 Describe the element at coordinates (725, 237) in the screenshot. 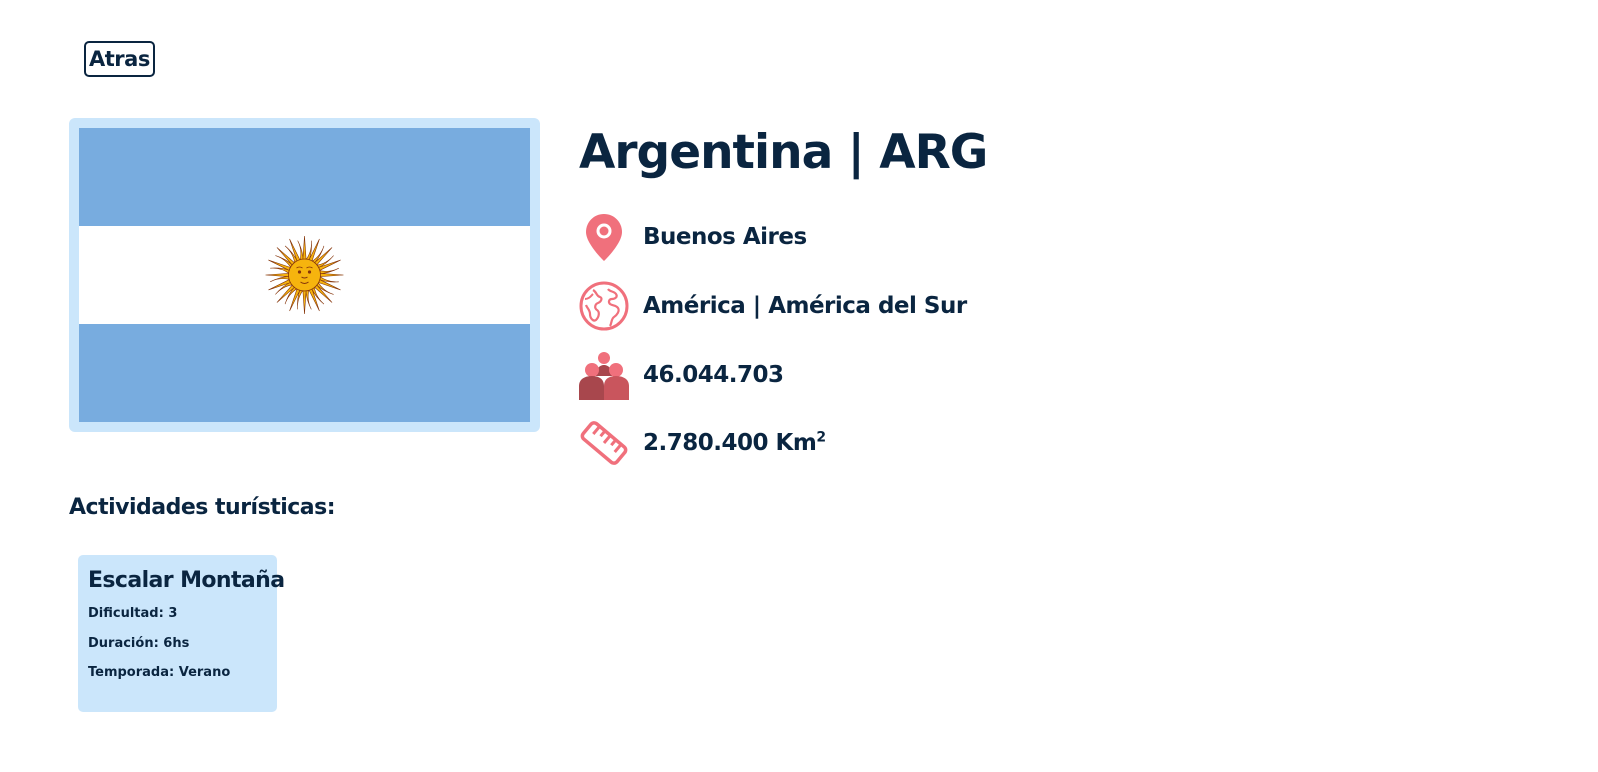

I see `capital-text: Buenos Aires` at that location.